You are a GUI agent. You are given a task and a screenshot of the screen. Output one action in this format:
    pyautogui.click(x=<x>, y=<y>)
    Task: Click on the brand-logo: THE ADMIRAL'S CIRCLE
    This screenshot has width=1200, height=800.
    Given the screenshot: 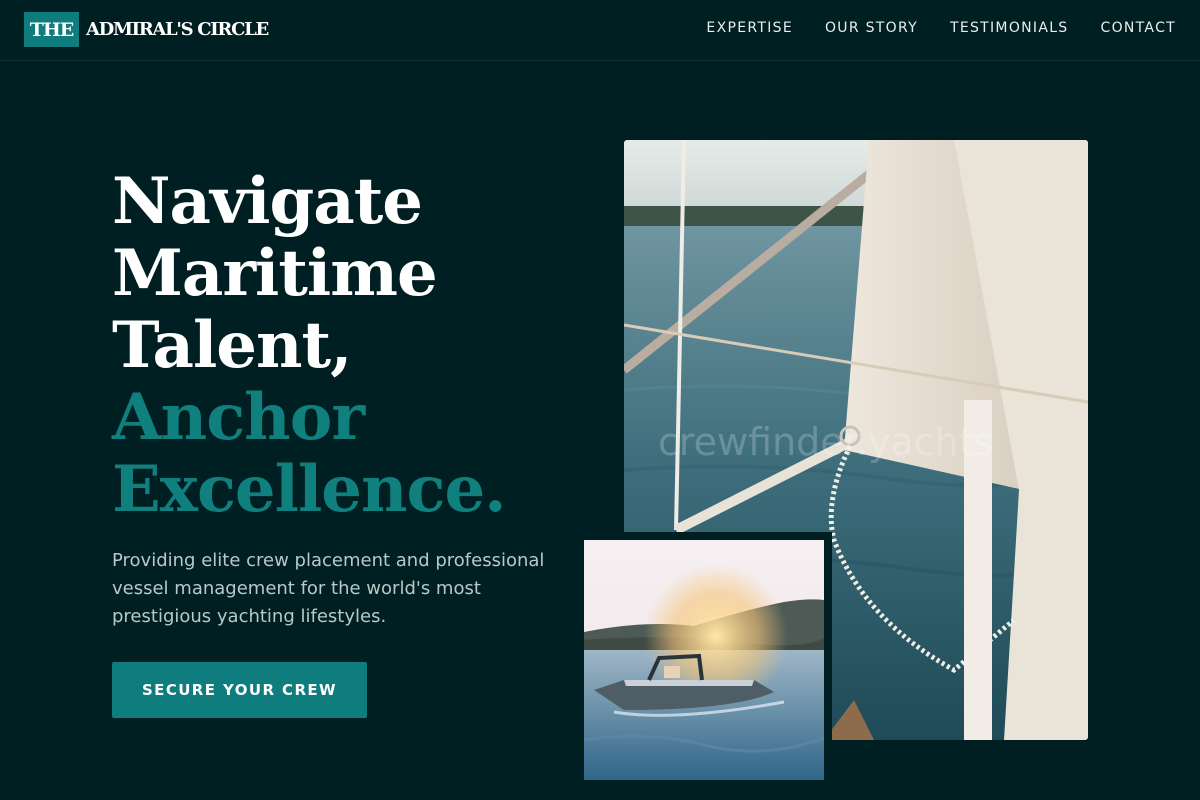 What is the action you would take?
    pyautogui.click(x=146, y=29)
    